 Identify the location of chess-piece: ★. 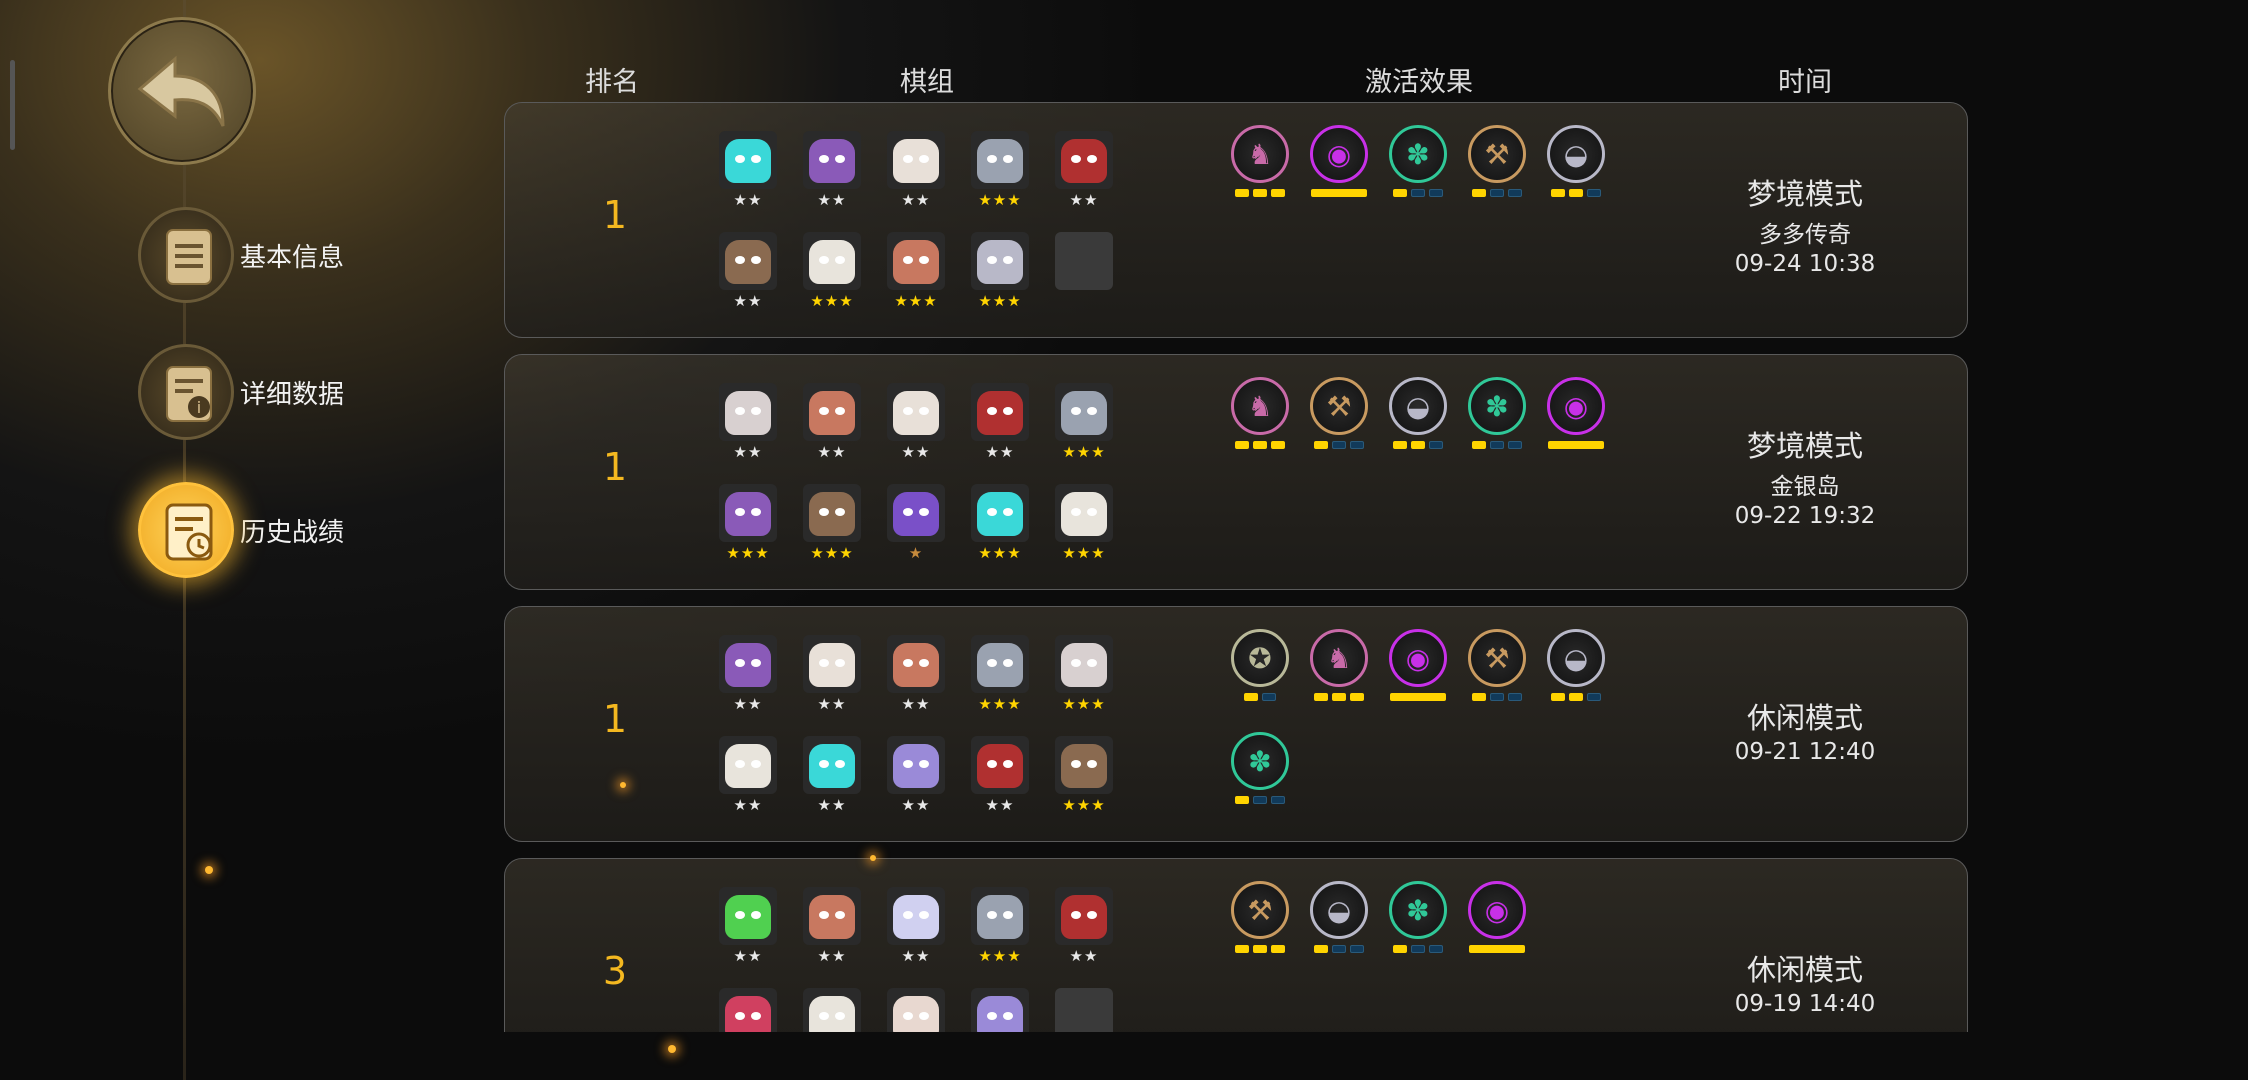
(916, 523).